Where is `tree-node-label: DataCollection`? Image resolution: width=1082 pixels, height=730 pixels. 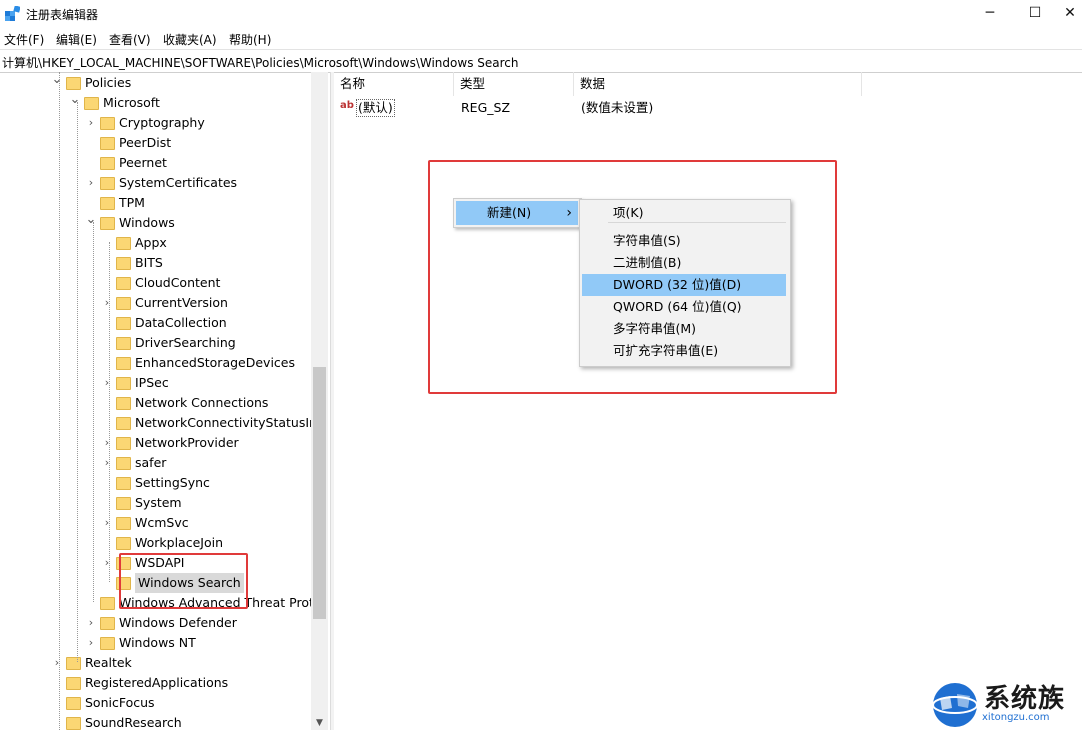
tree-node-label: DataCollection is located at coordinates (181, 322).